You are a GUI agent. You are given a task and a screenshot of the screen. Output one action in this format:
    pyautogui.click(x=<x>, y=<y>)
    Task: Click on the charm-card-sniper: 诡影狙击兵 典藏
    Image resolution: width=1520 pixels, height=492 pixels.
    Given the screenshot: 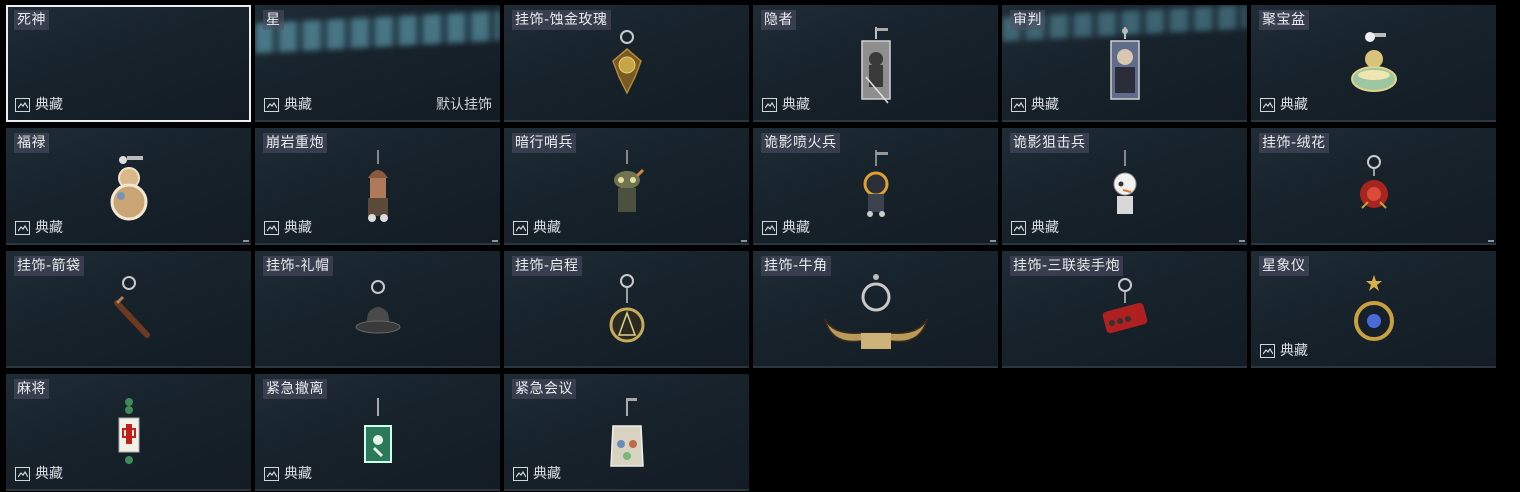 What is the action you would take?
    pyautogui.click(x=1124, y=186)
    